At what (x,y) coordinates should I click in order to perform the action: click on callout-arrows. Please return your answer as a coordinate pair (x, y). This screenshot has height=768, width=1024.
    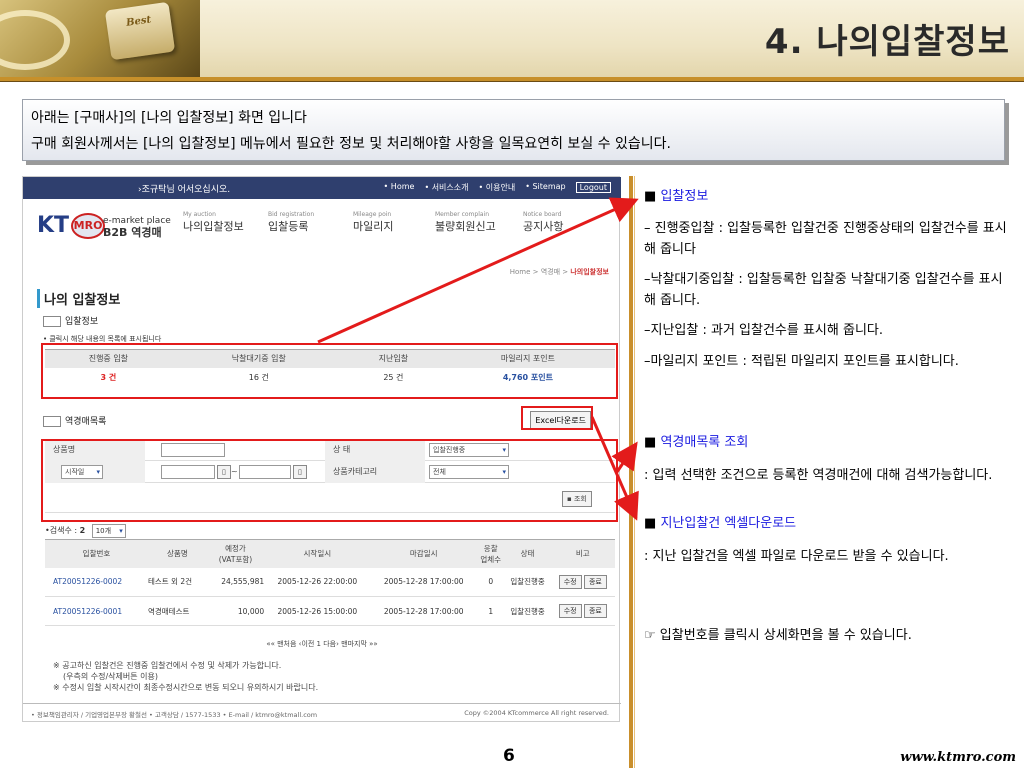
    Looking at the image, I should click on (478, 359).